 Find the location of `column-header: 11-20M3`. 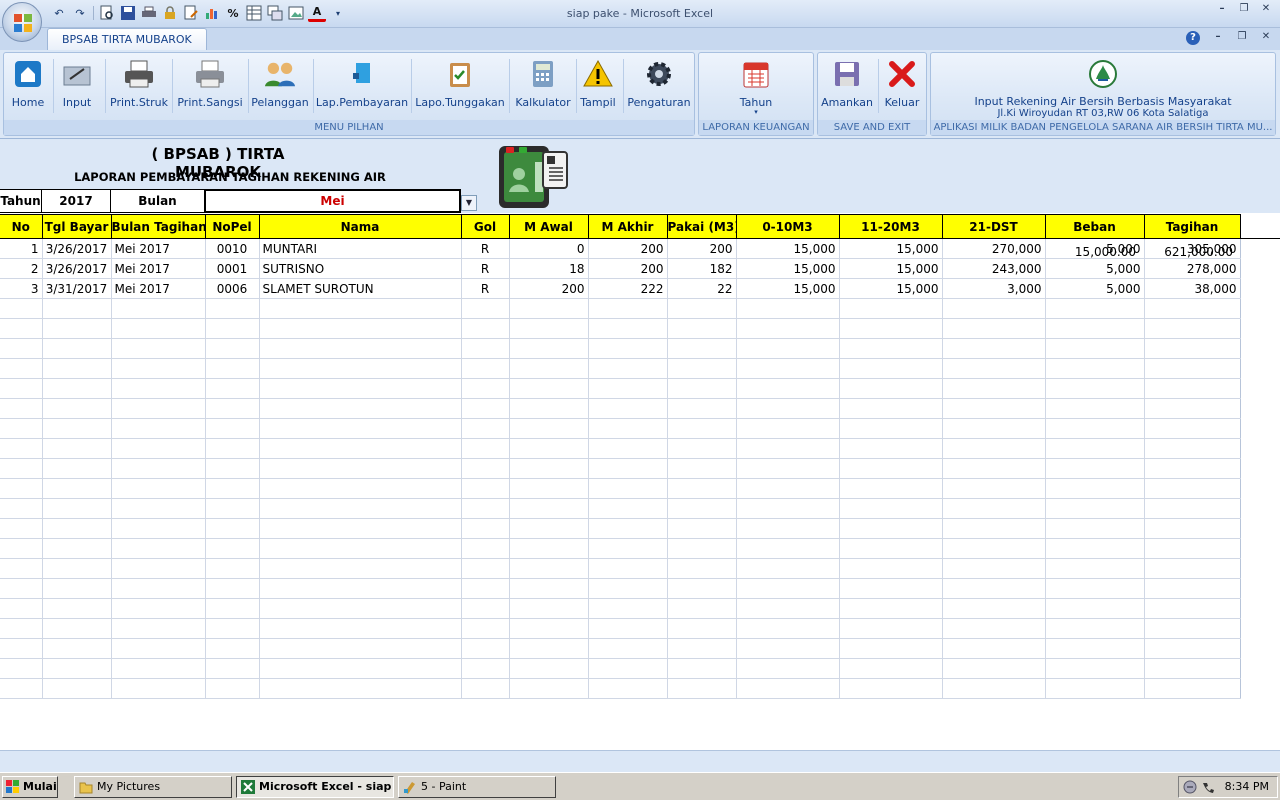

column-header: 11-20M3 is located at coordinates (891, 226).